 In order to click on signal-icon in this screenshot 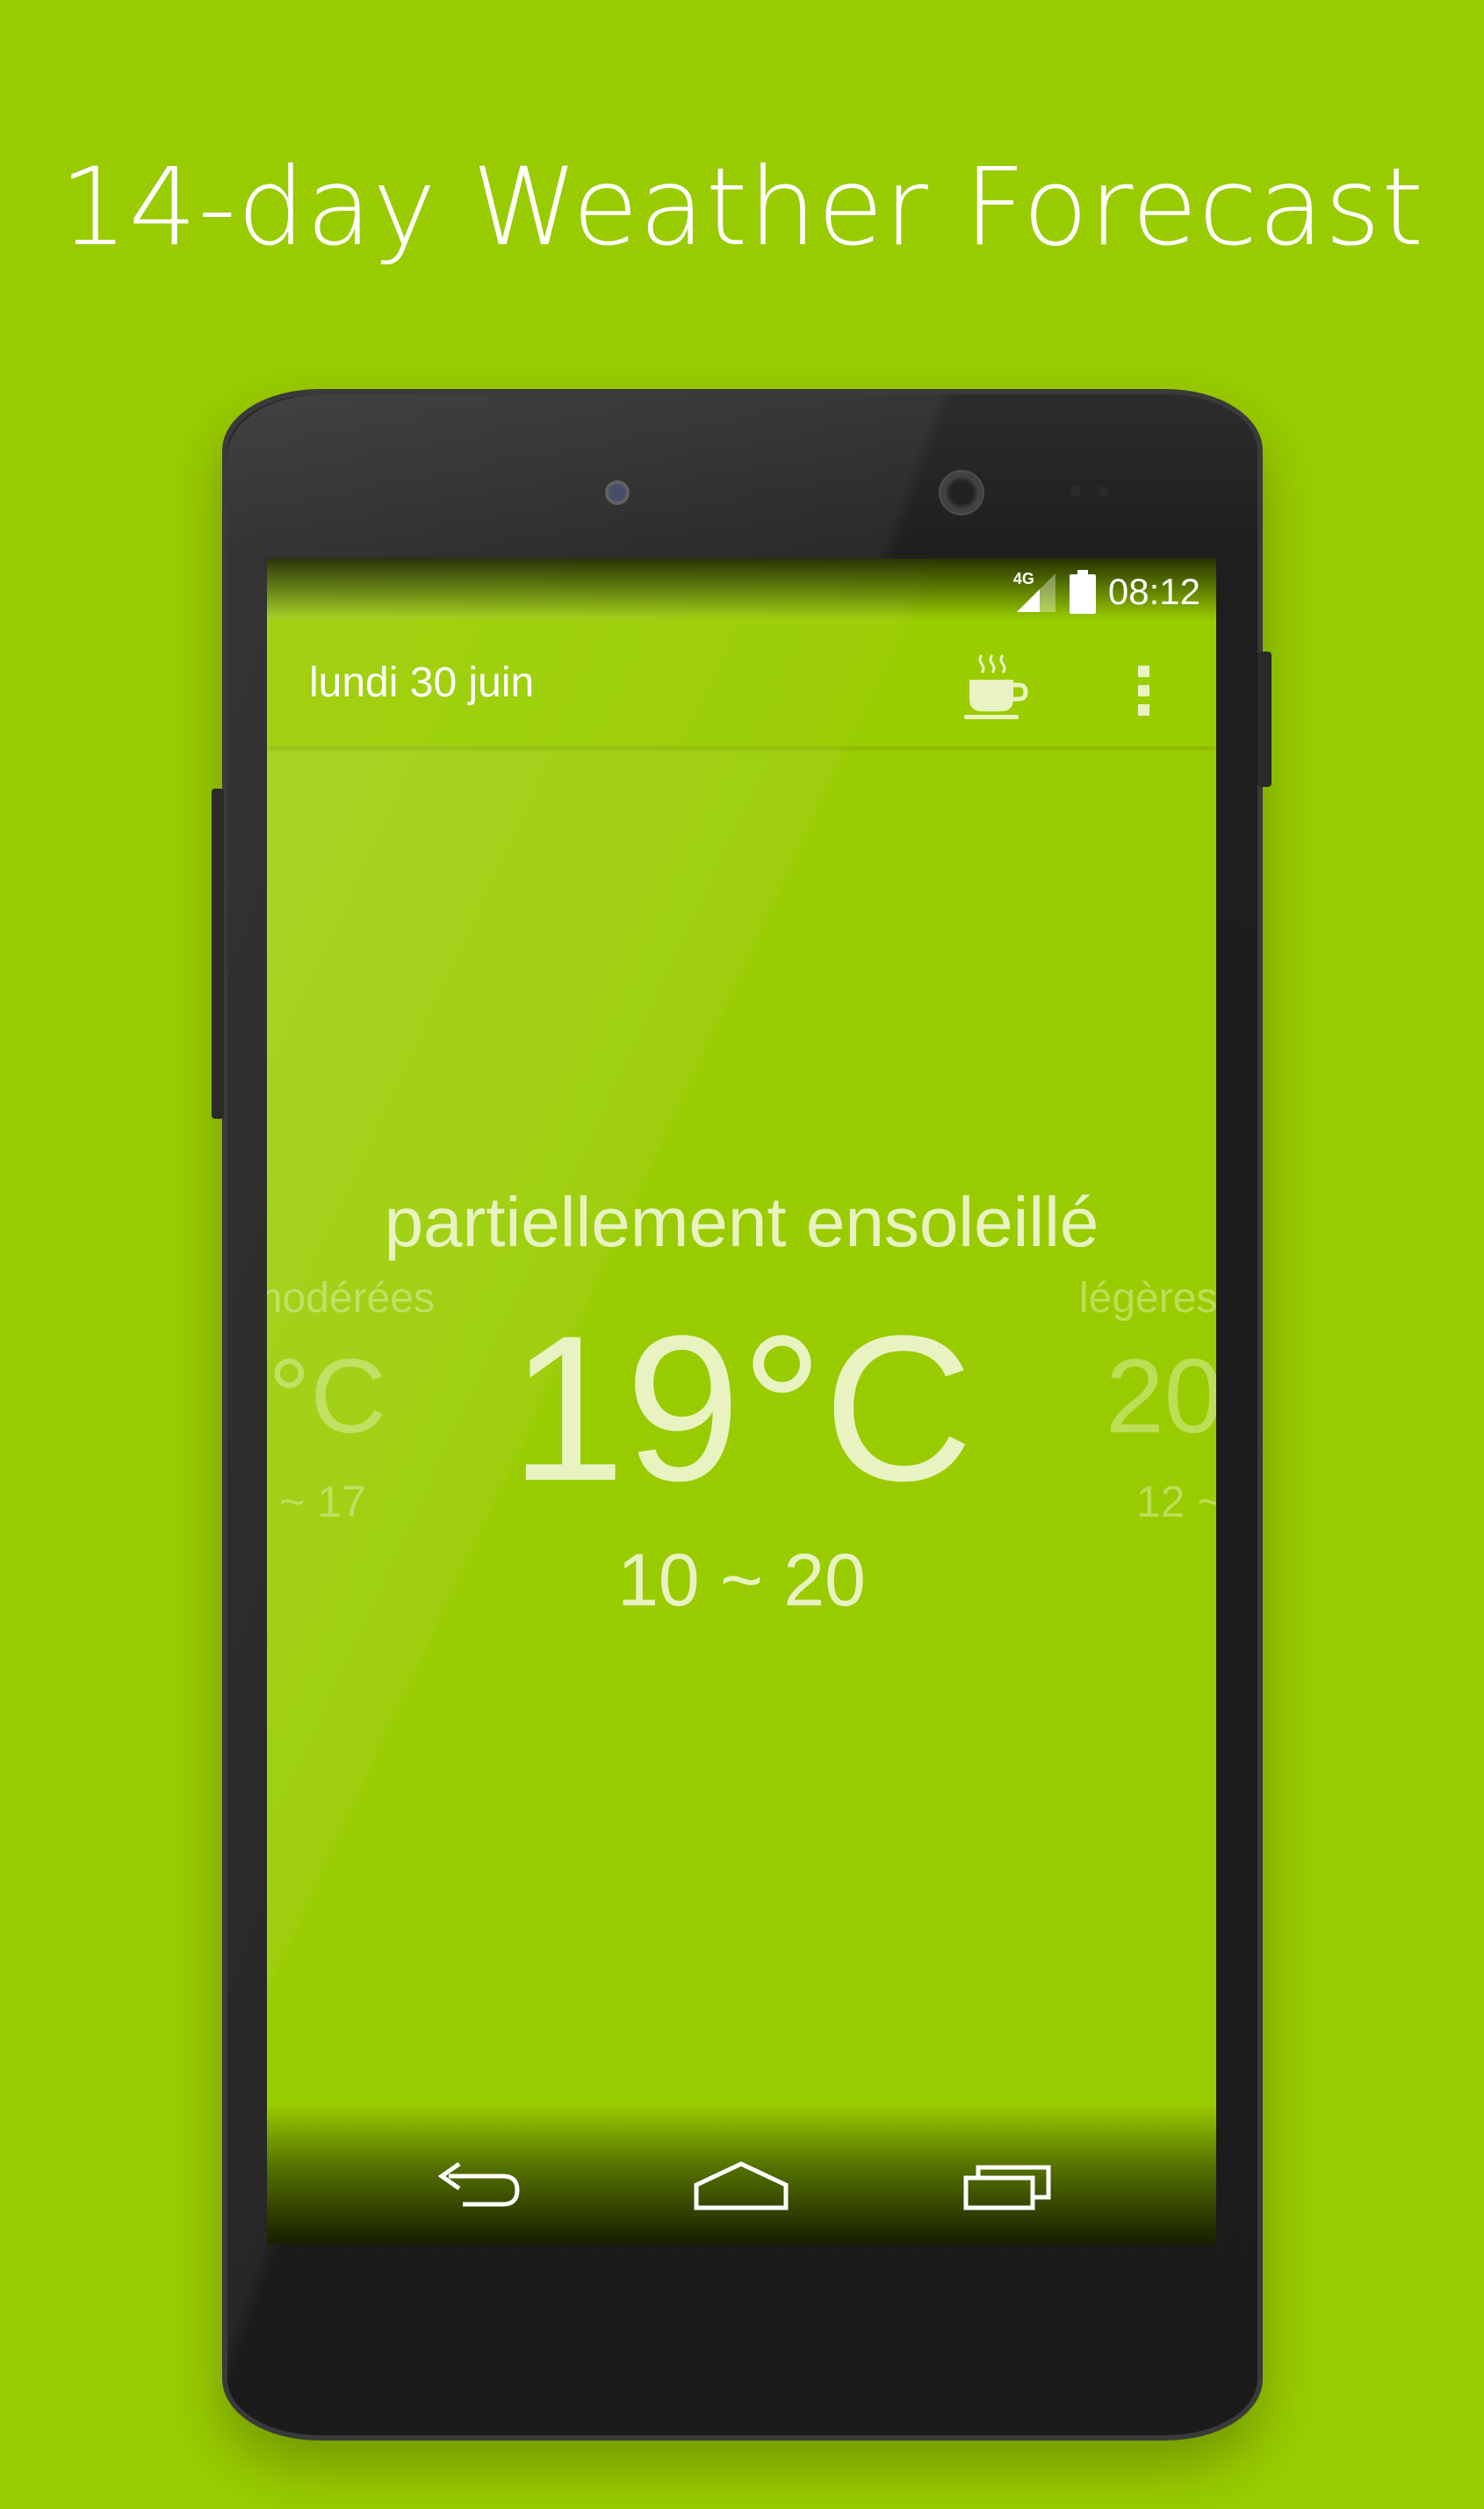, I will do `click(1035, 592)`.